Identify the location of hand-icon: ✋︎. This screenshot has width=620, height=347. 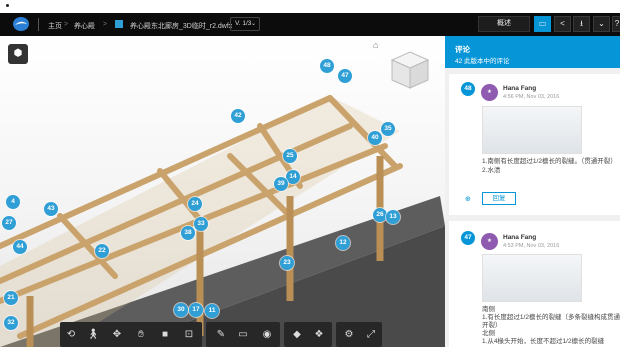
(141, 334).